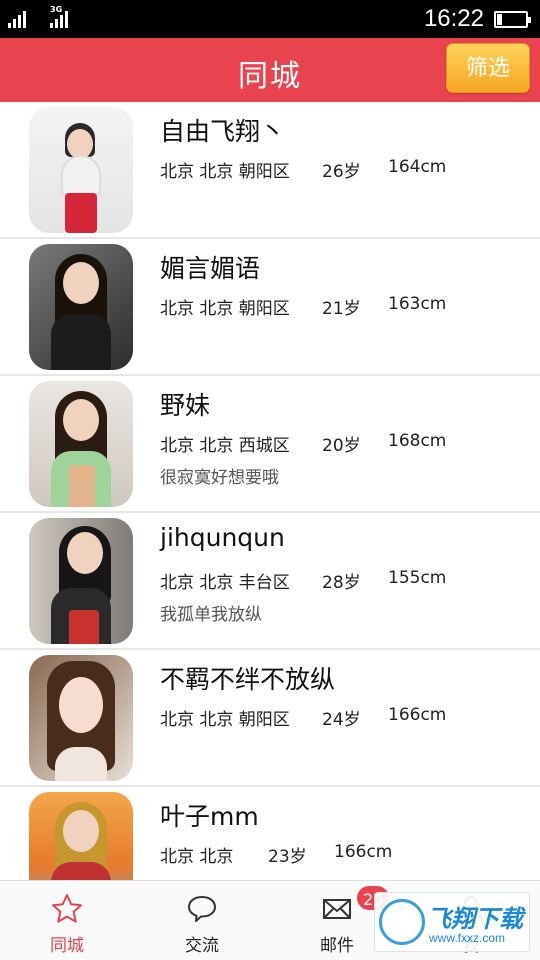  I want to click on mail-icon, so click(337, 909).